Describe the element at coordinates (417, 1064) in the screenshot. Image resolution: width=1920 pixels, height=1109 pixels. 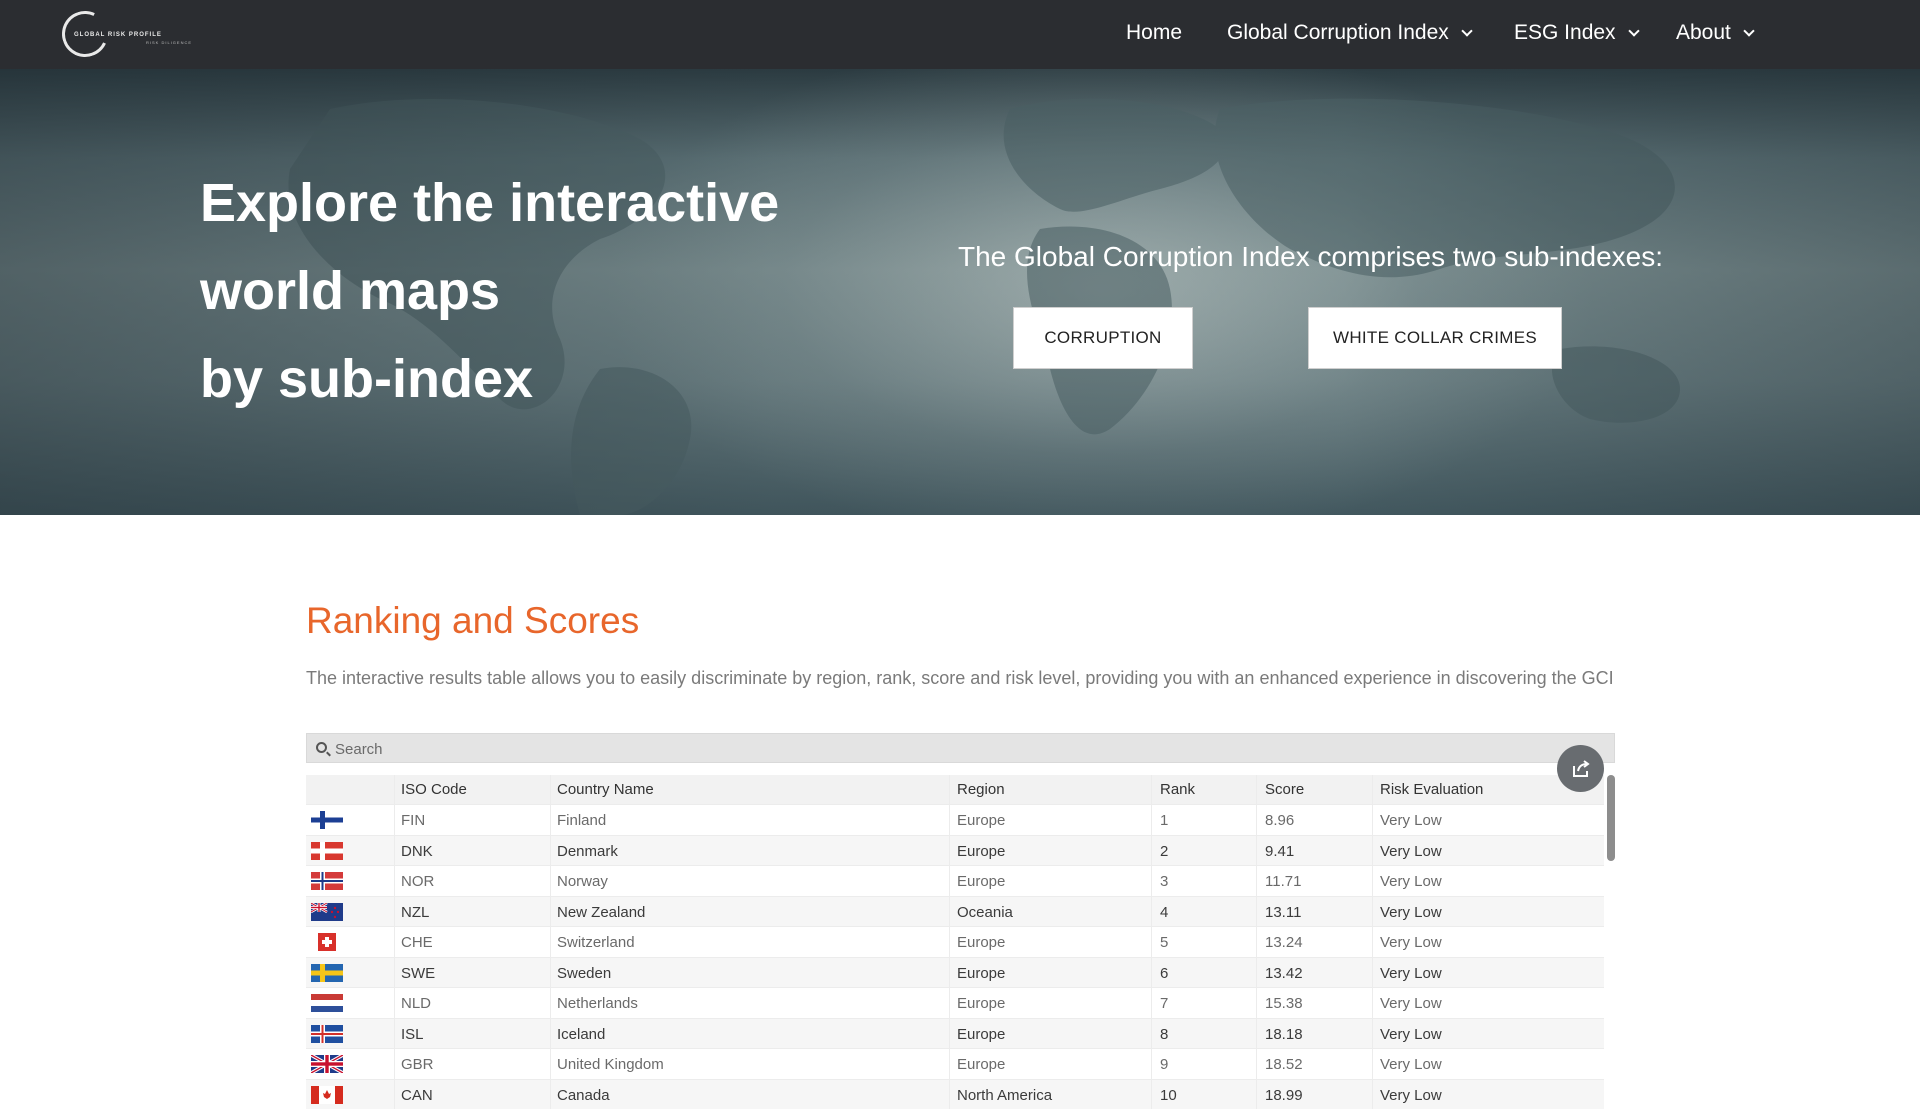
I see `cell-iso: GBR` at that location.